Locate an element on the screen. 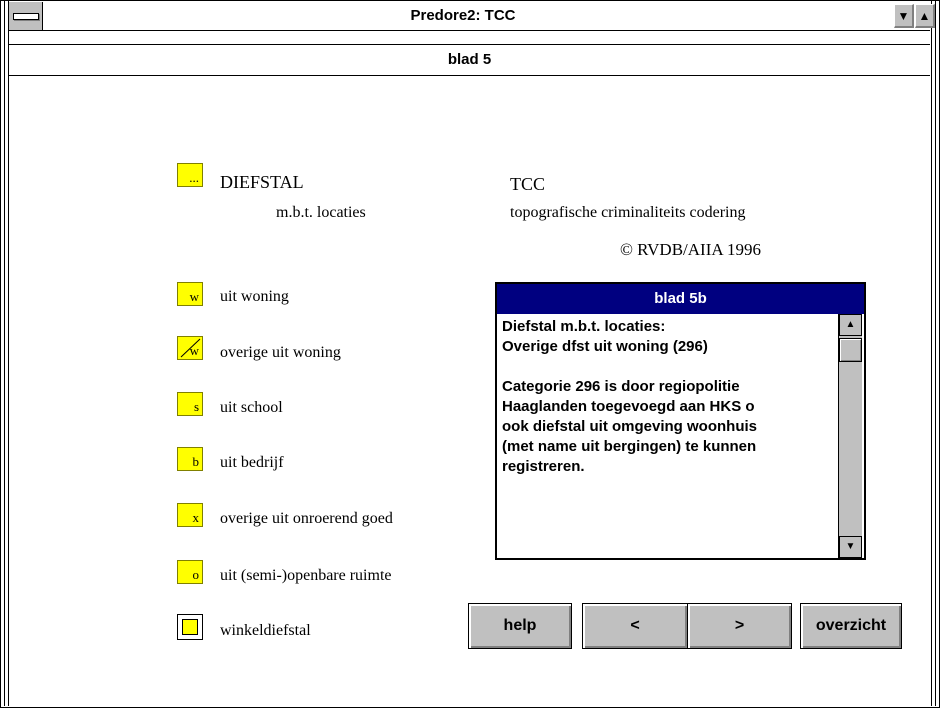  heading-diefstal: DIEFSTAL is located at coordinates (262, 182).